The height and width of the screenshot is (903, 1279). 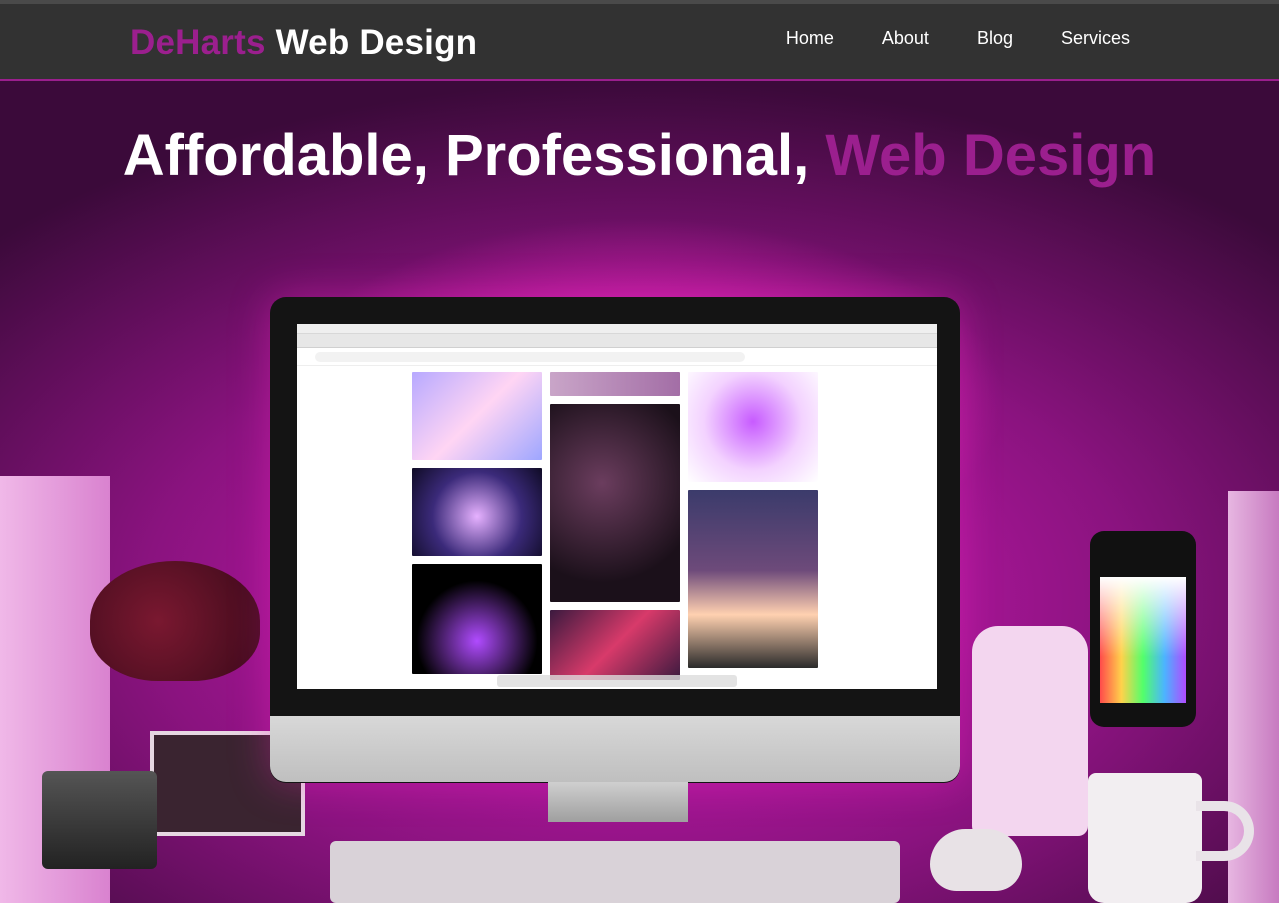 What do you see at coordinates (905, 38) in the screenshot?
I see `nav-about-link: About` at bounding box center [905, 38].